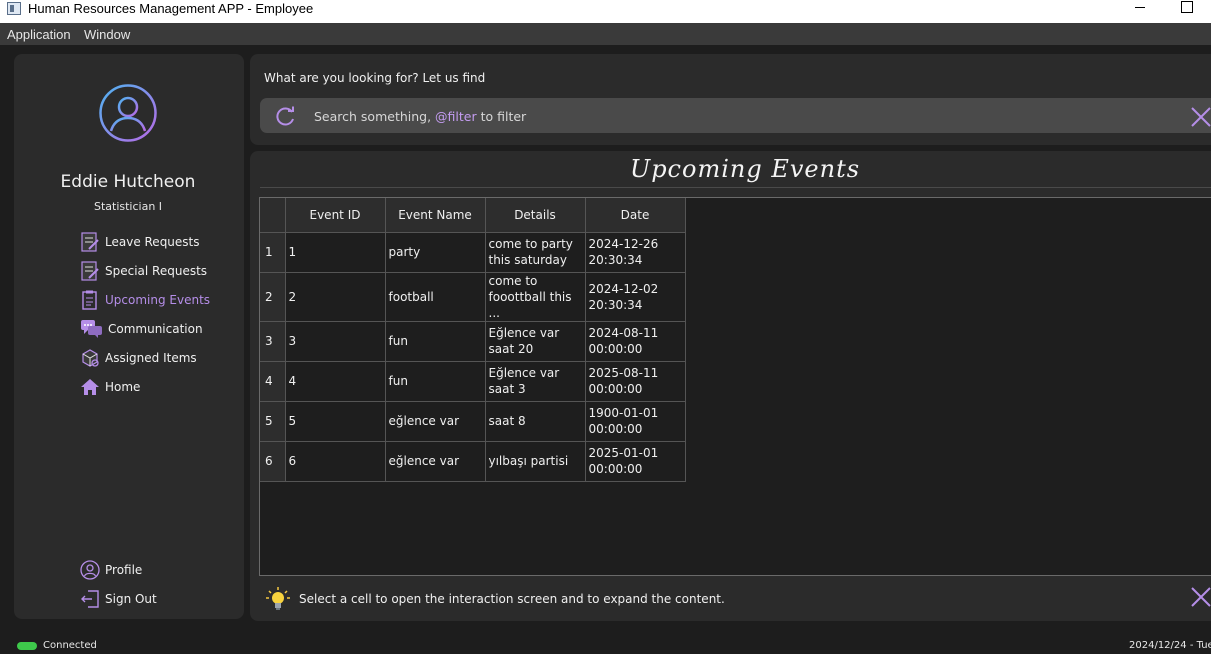 This screenshot has height=654, width=1211. I want to click on sign-out-icon, so click(90, 599).